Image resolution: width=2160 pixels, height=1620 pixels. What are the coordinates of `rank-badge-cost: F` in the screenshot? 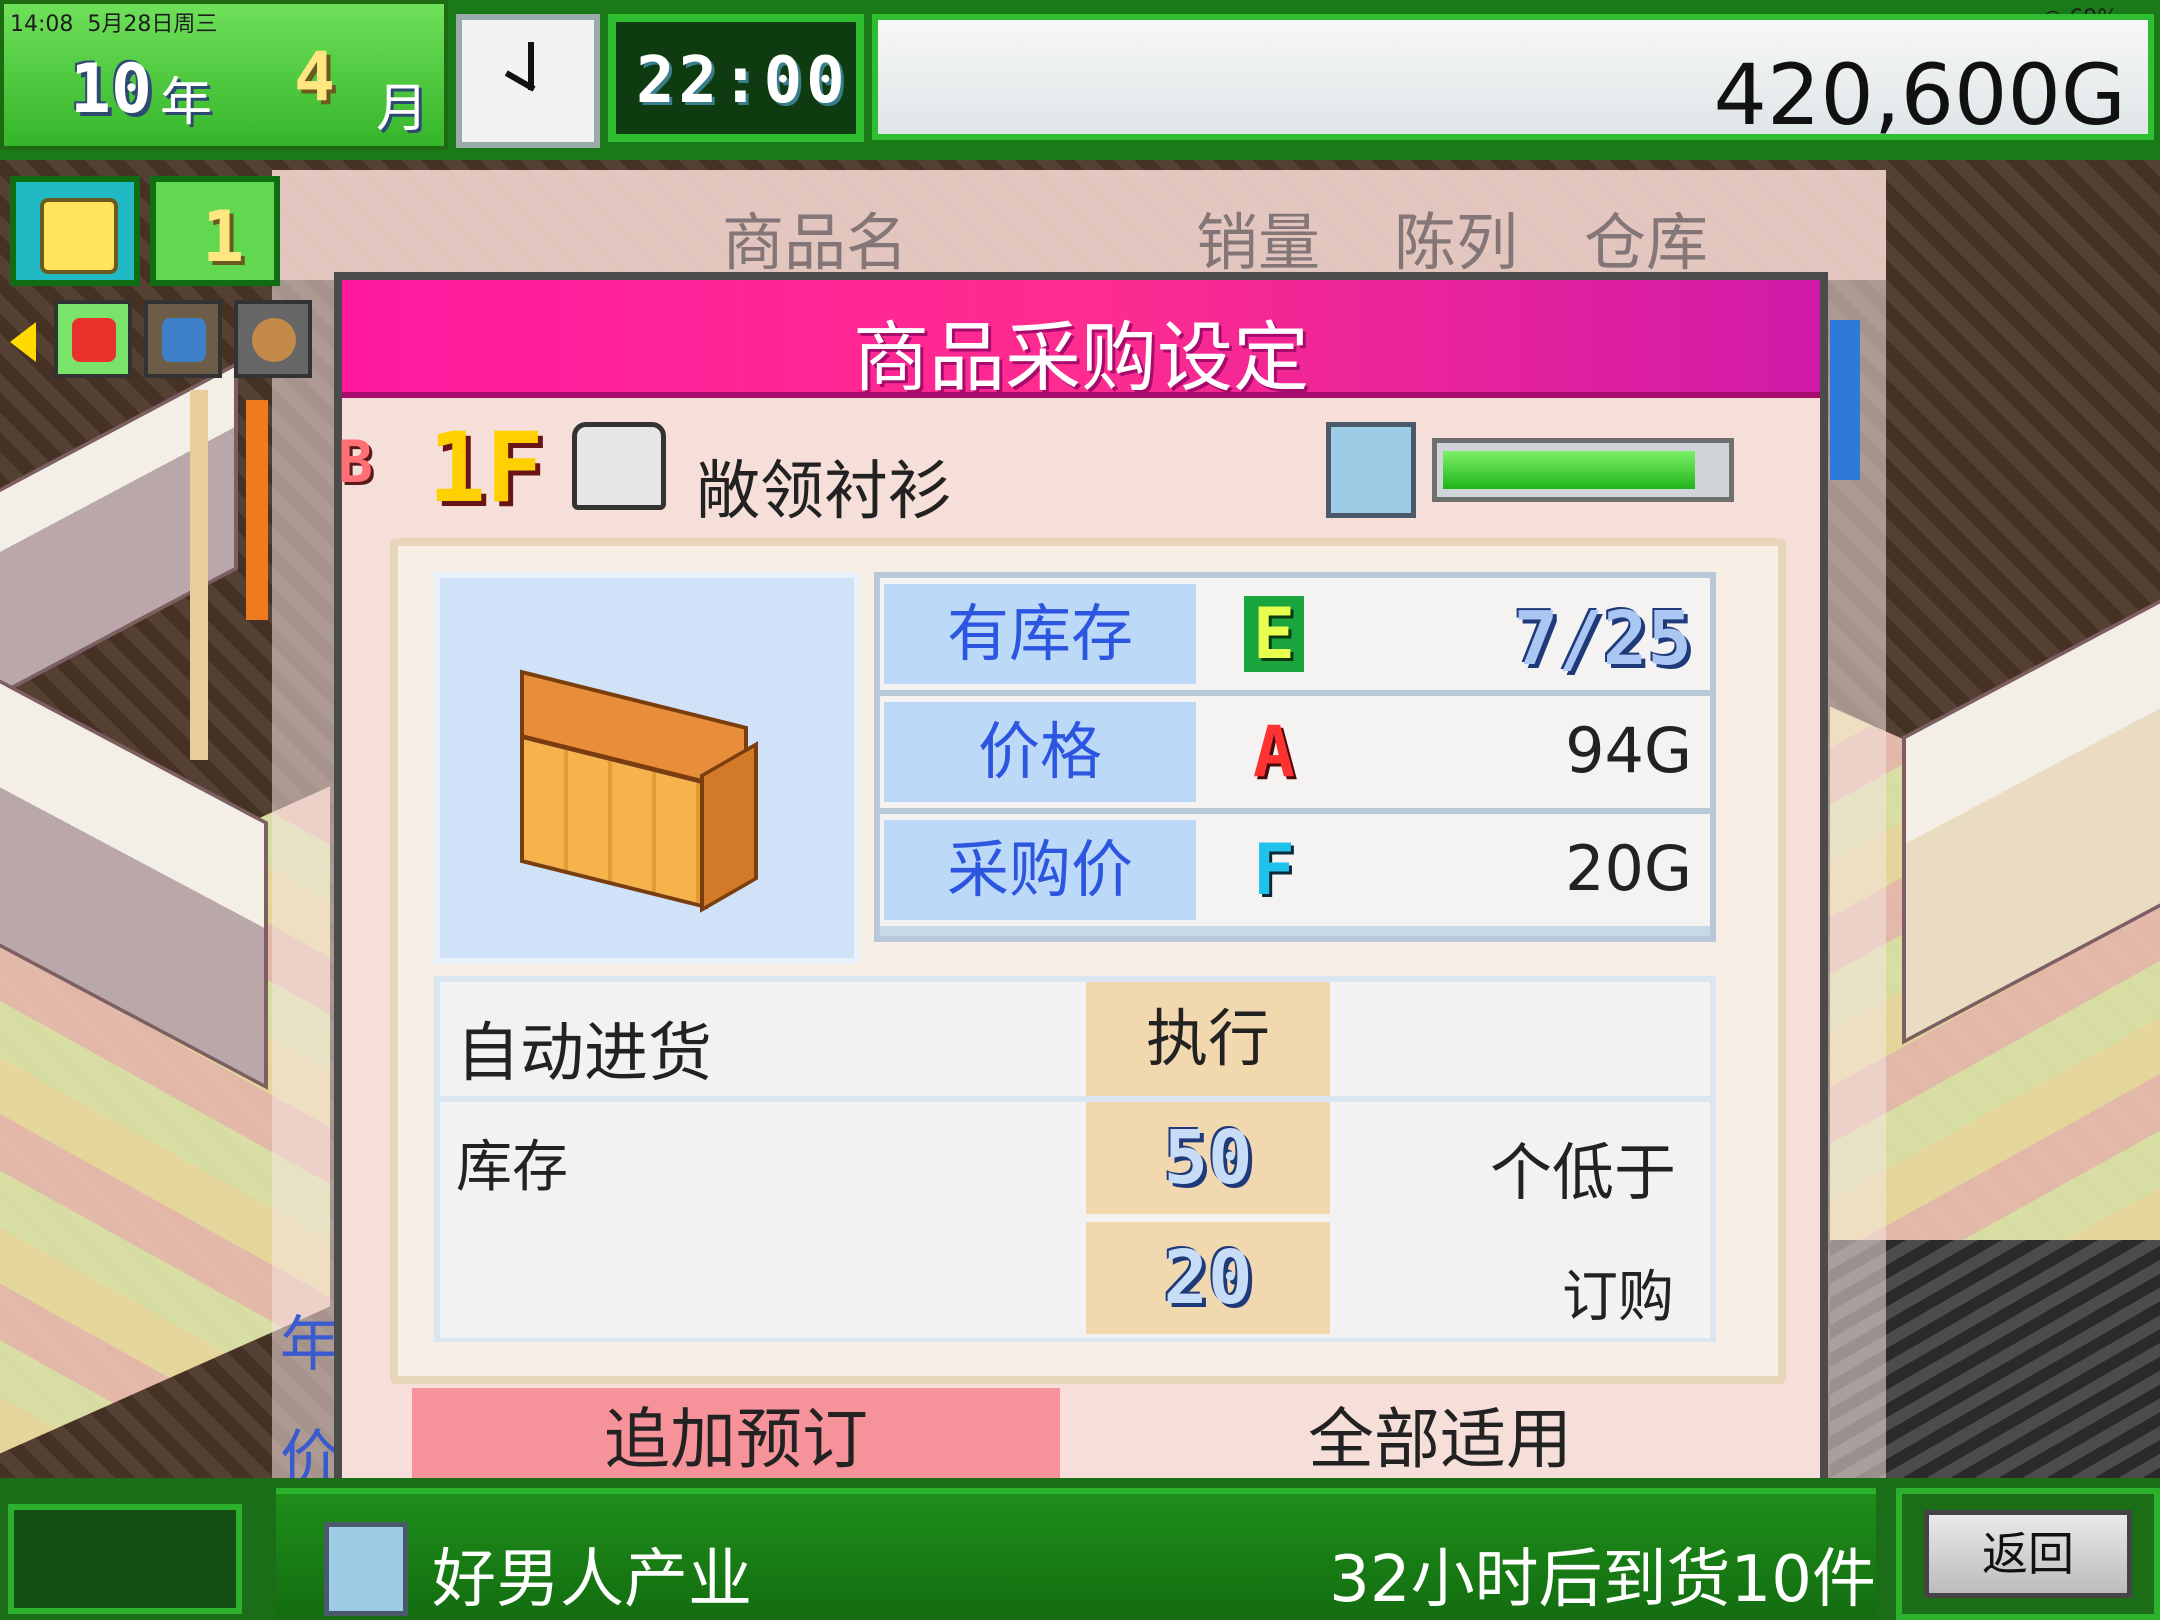 It's located at (1274, 870).